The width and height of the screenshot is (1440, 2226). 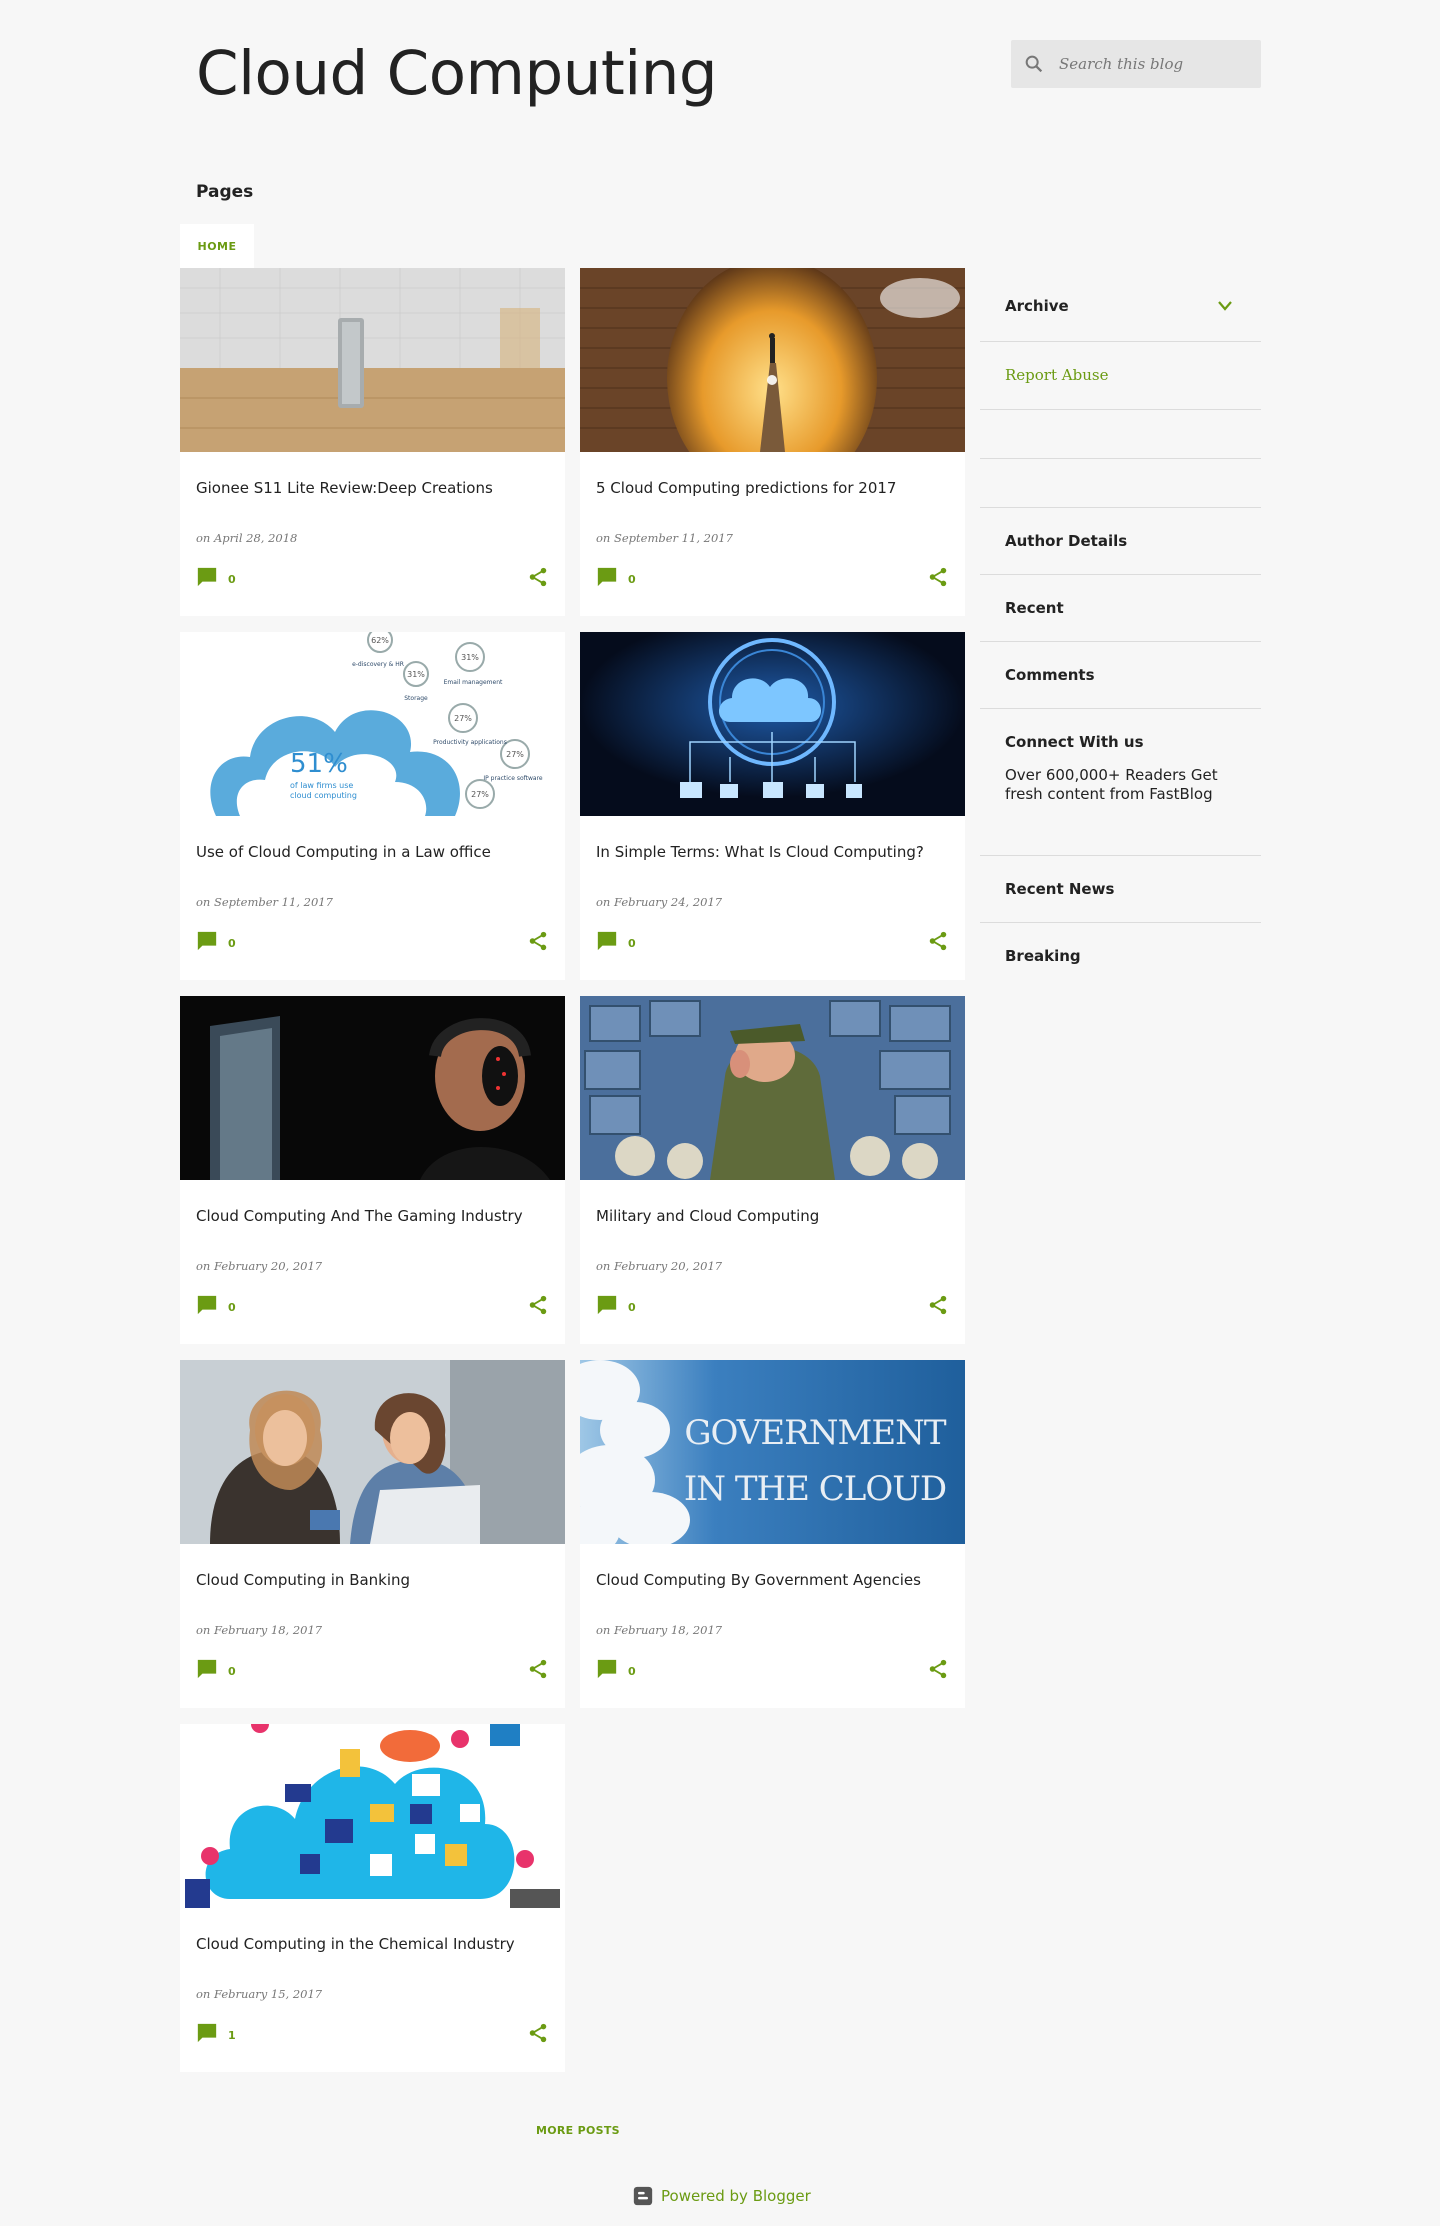 What do you see at coordinates (473, 682) in the screenshot?
I see `svg-text: Email management` at bounding box center [473, 682].